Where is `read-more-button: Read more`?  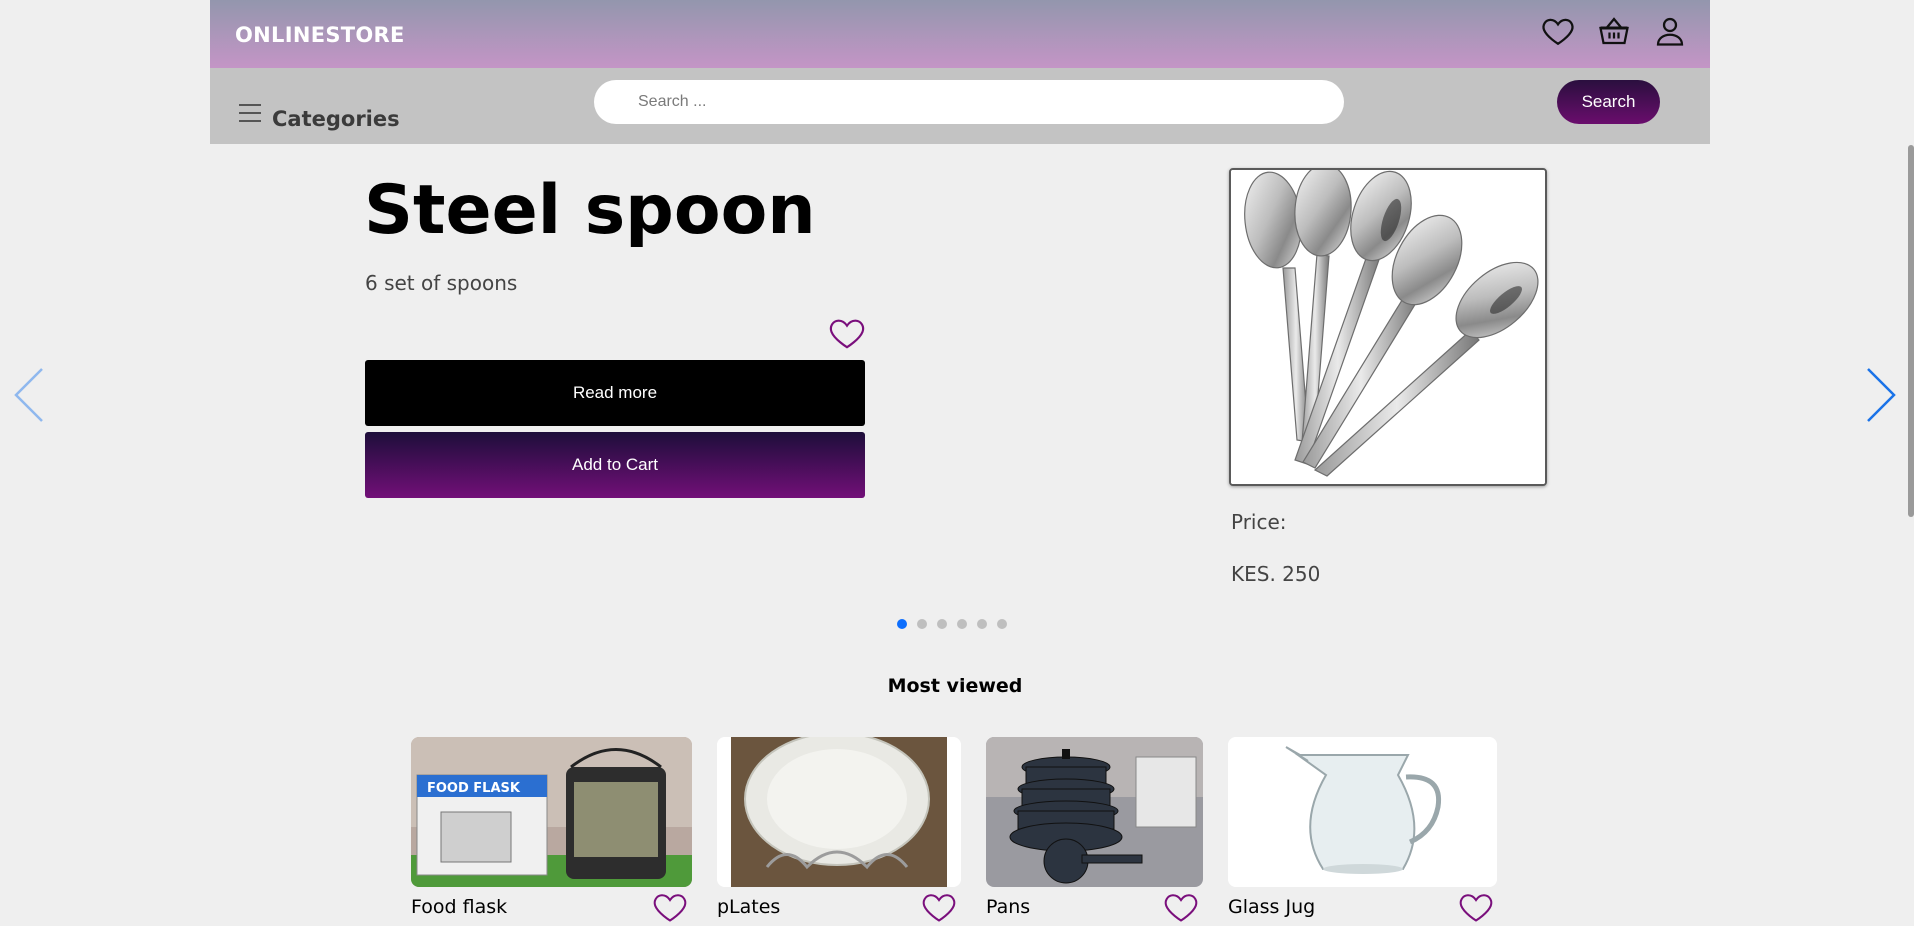 read-more-button: Read more is located at coordinates (615, 393).